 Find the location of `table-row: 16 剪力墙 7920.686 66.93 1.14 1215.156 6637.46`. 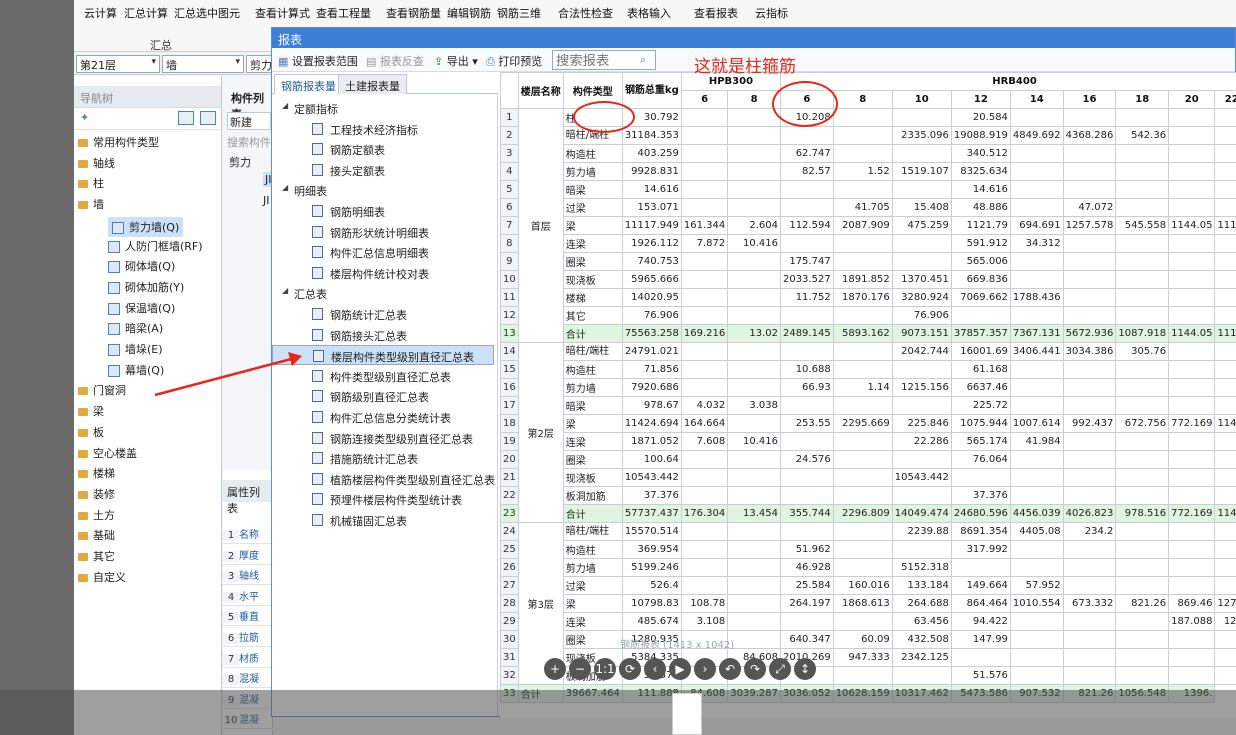

table-row: 16 剪力墙 7920.686 66.93 1.14 1215.156 6637.46 is located at coordinates (868, 387).